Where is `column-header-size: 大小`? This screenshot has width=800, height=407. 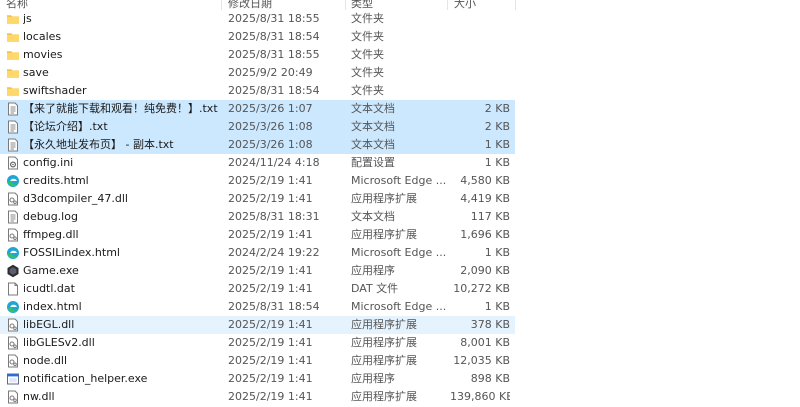 column-header-size: 大小 is located at coordinates (465, 5).